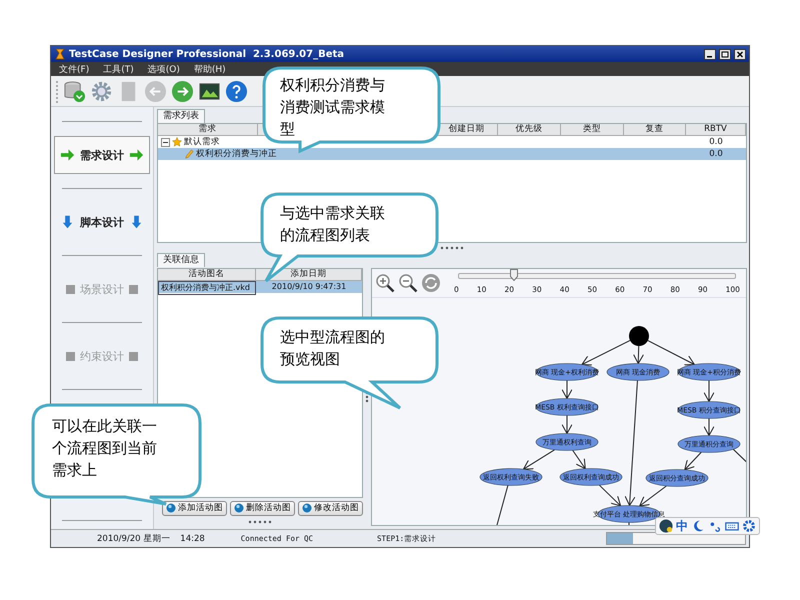 This screenshot has height=600, width=800. What do you see at coordinates (210, 69) in the screenshot?
I see `menu-item: 帮助(H)` at bounding box center [210, 69].